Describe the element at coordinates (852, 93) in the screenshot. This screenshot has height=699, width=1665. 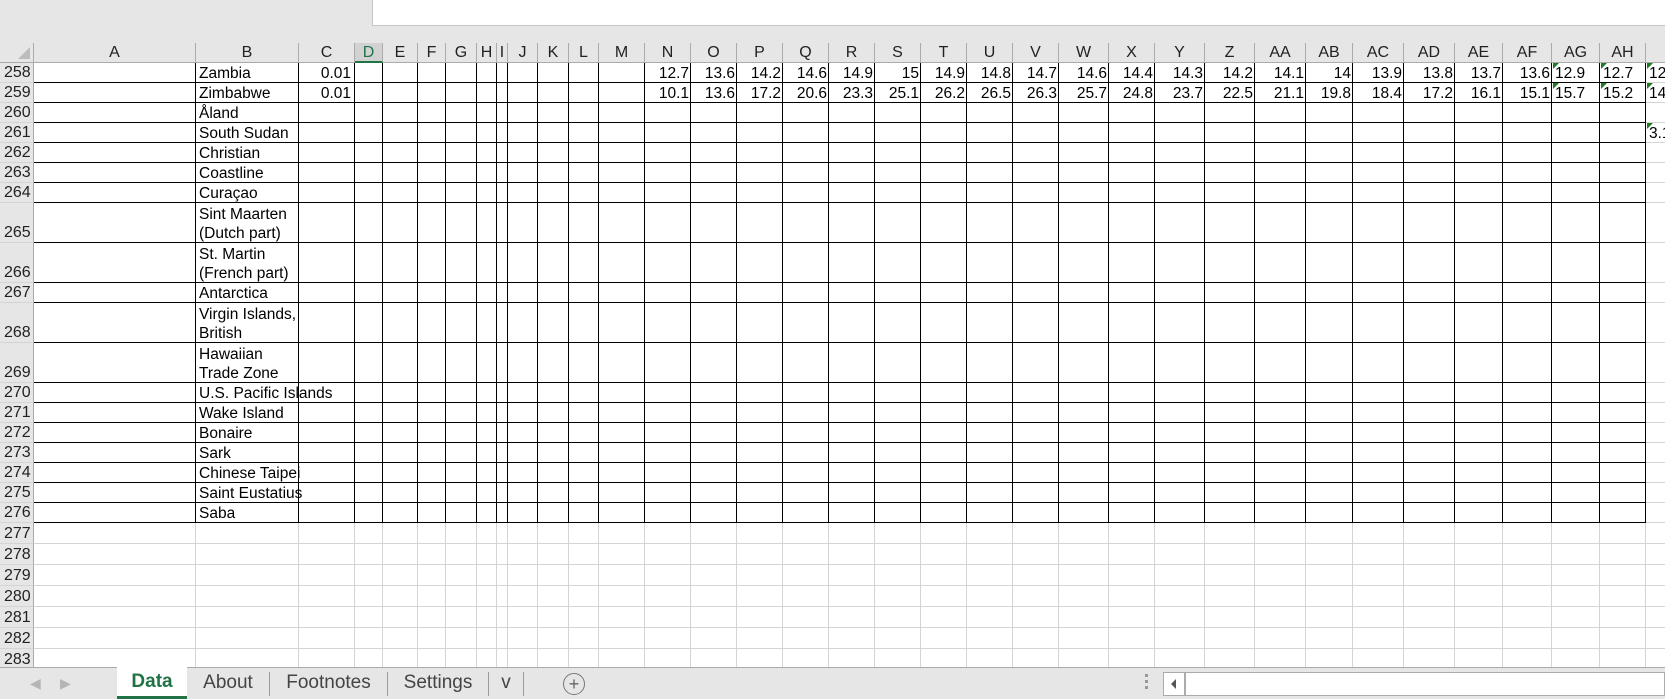
I see `value-cell-q: 23.3` at that location.